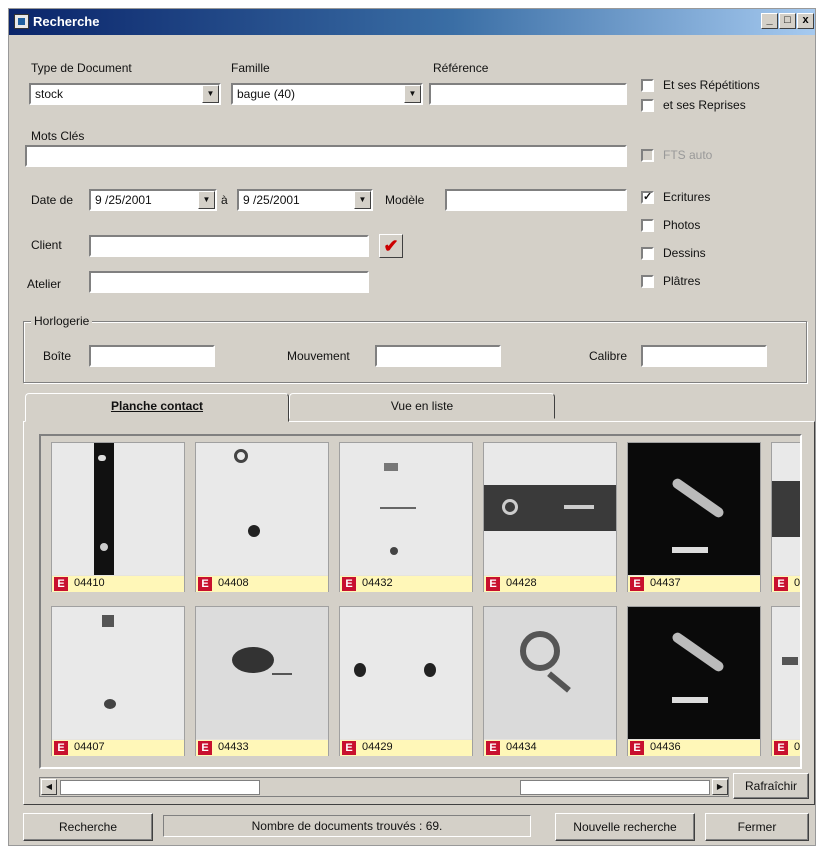 Image resolution: width=822 pixels, height=848 pixels. Describe the element at coordinates (49, 787) in the screenshot. I see `scroll-left-icon: ◀` at that location.